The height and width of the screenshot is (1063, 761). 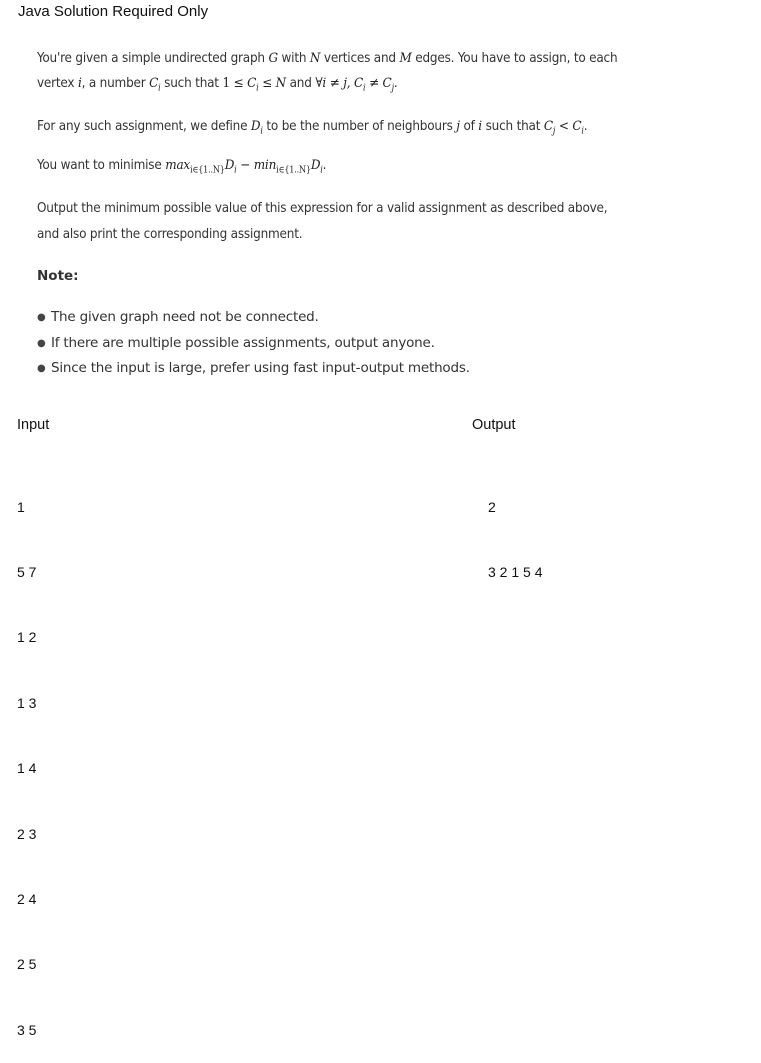 What do you see at coordinates (113, 11) in the screenshot?
I see `page-title: Java Solution Required Only` at bounding box center [113, 11].